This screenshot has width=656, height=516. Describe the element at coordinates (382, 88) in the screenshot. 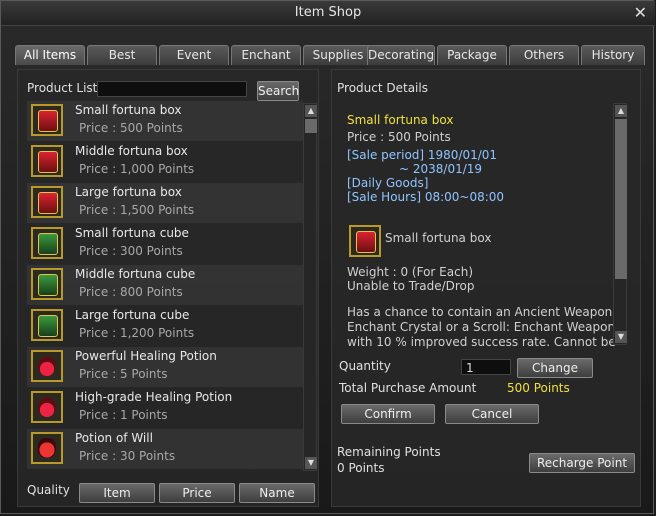

I see `product-details-label: Product Details` at that location.